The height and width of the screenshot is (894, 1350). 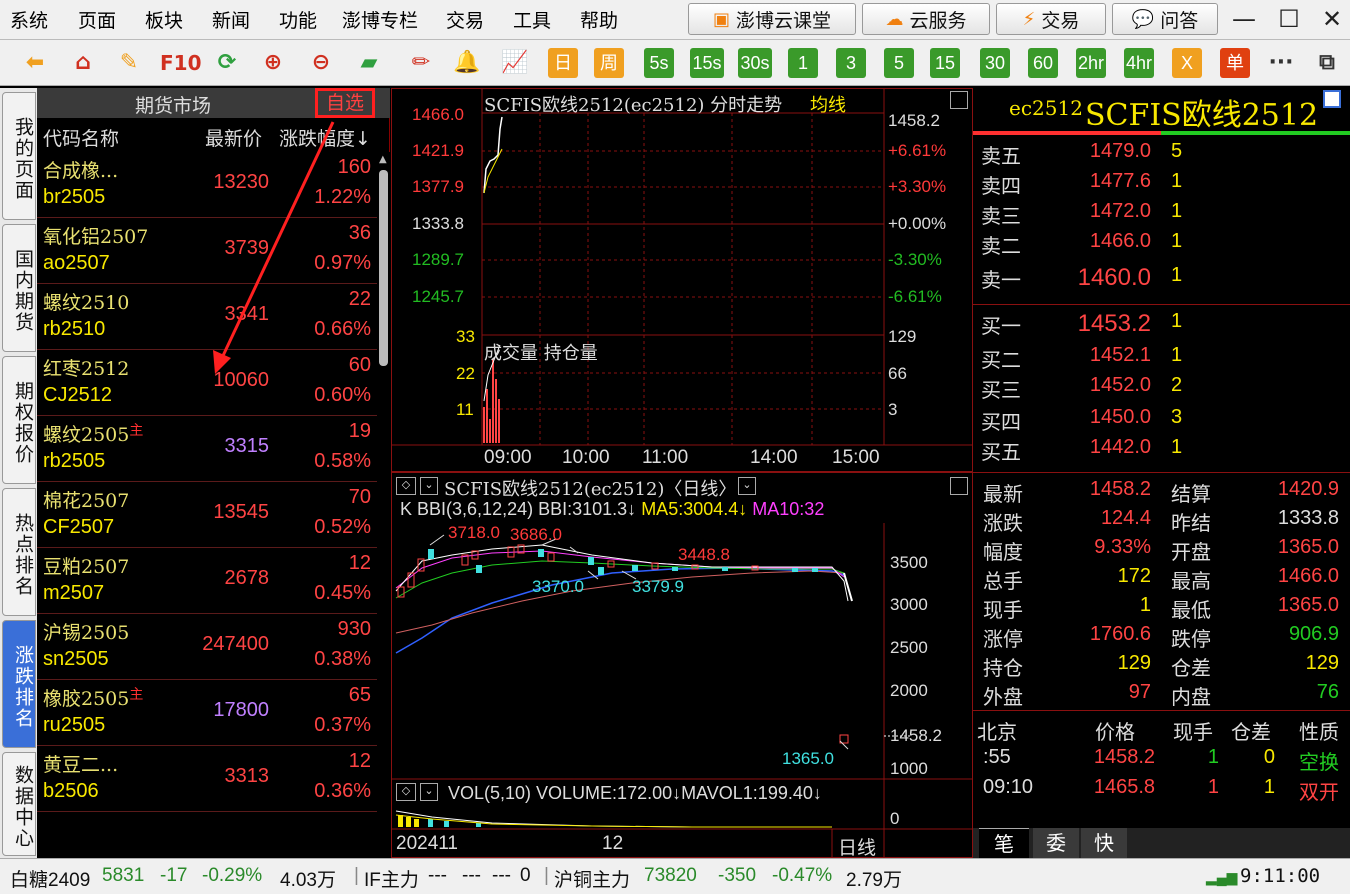 What do you see at coordinates (1091, 63) in the screenshot?
I see `period-button-11: 2hr` at bounding box center [1091, 63].